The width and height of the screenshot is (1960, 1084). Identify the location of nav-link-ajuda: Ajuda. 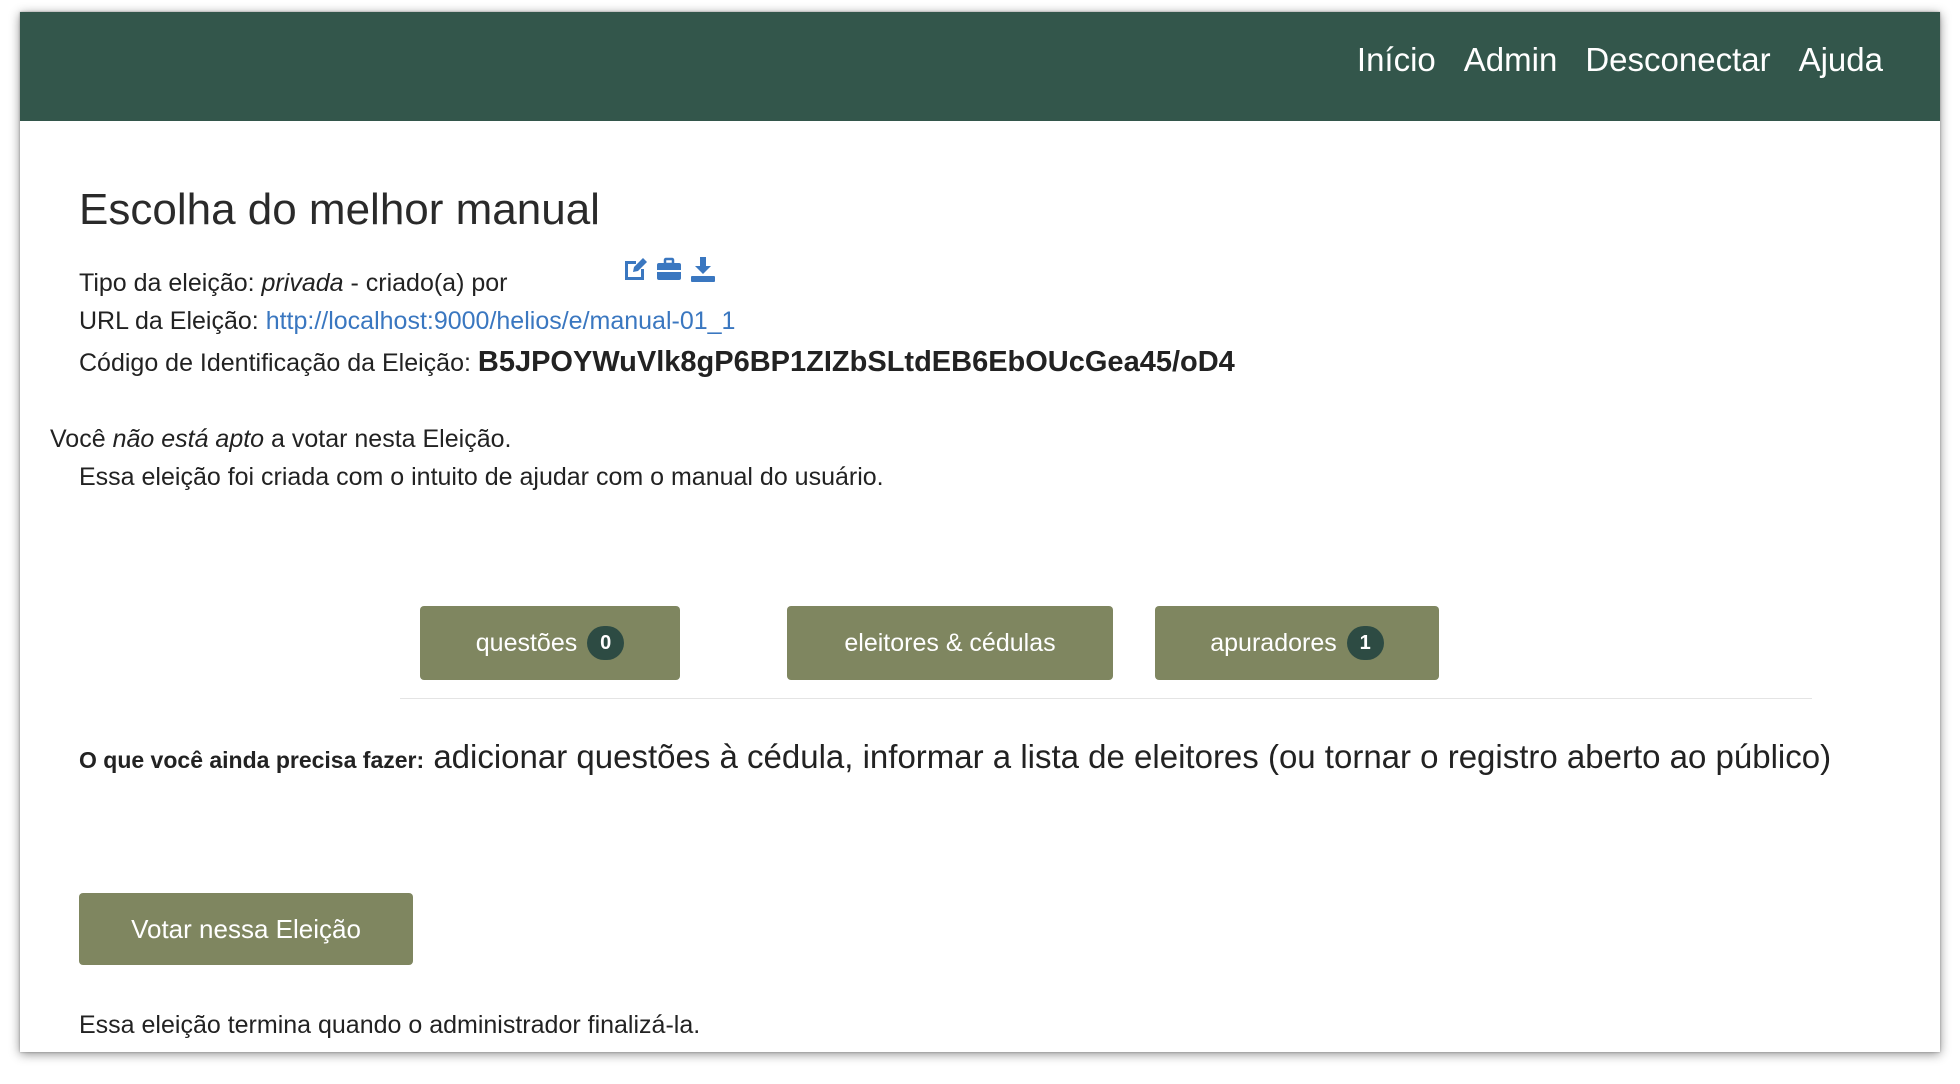
(1841, 60).